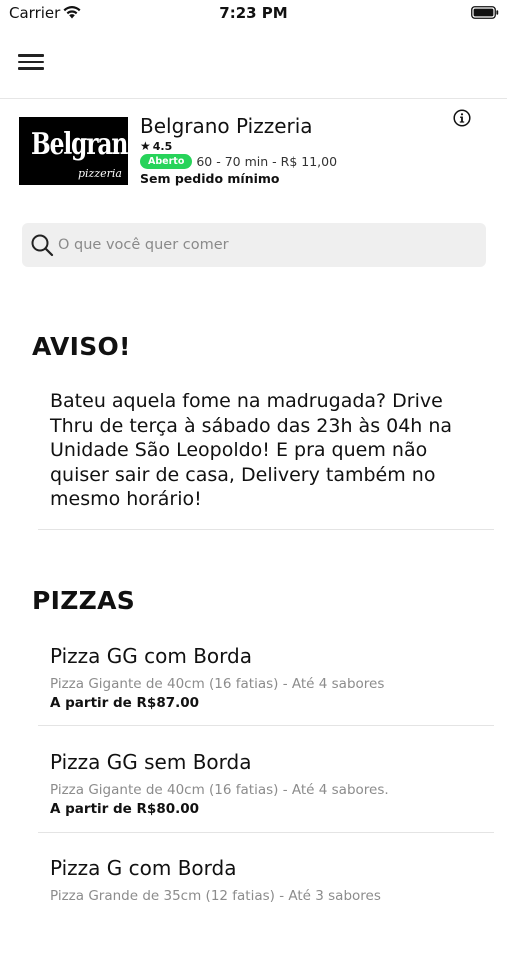 Image resolution: width=507 pixels, height=962 pixels. I want to click on notice-title: AVISO!, so click(81, 346).